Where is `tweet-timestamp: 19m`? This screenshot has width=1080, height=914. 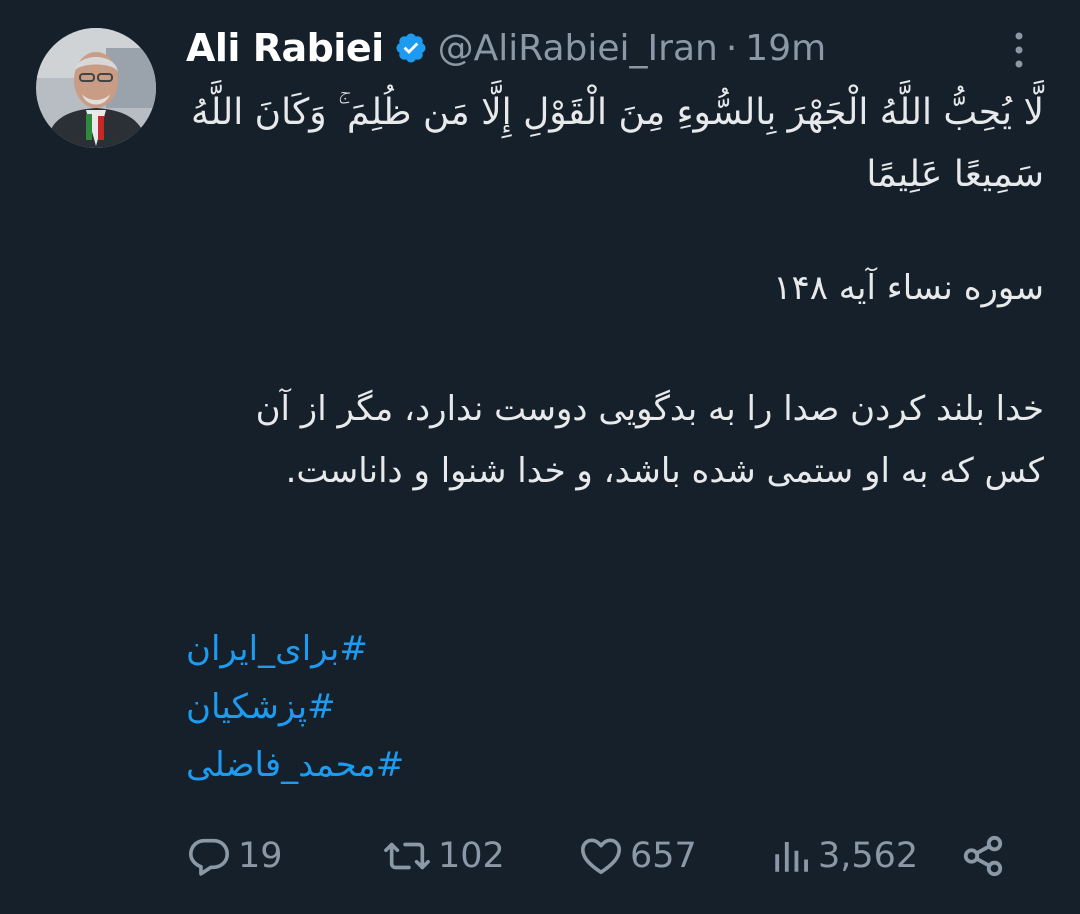
tweet-timestamp: 19m is located at coordinates (785, 48).